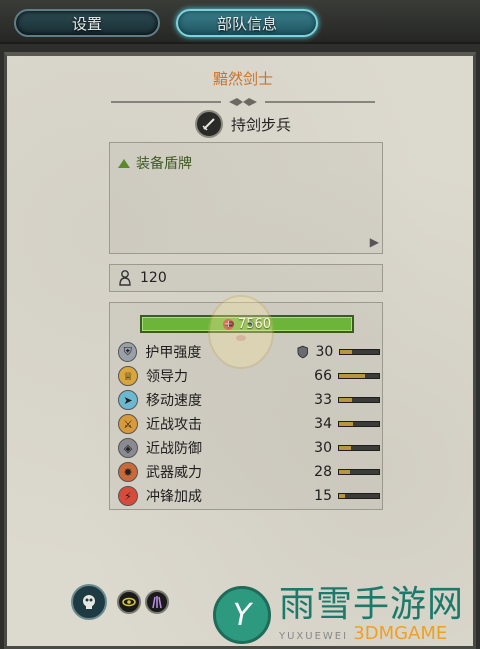 This screenshot has width=480, height=649. I want to click on stat-label: 近战防御, so click(174, 449).